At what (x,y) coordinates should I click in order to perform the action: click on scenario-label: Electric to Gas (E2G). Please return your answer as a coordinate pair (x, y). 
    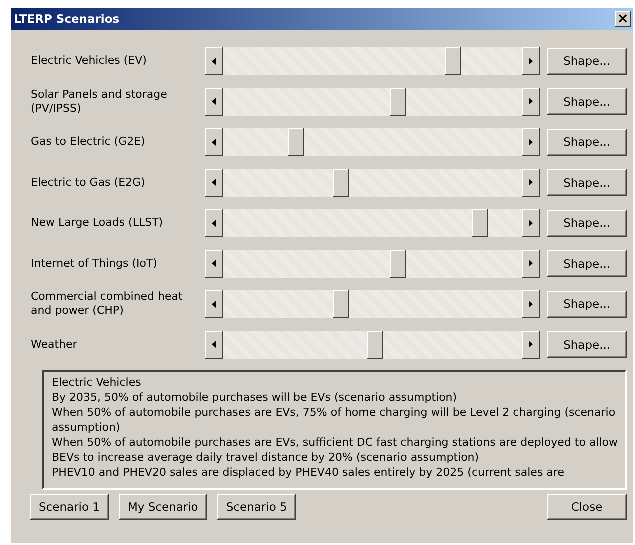
    Looking at the image, I should click on (88, 183).